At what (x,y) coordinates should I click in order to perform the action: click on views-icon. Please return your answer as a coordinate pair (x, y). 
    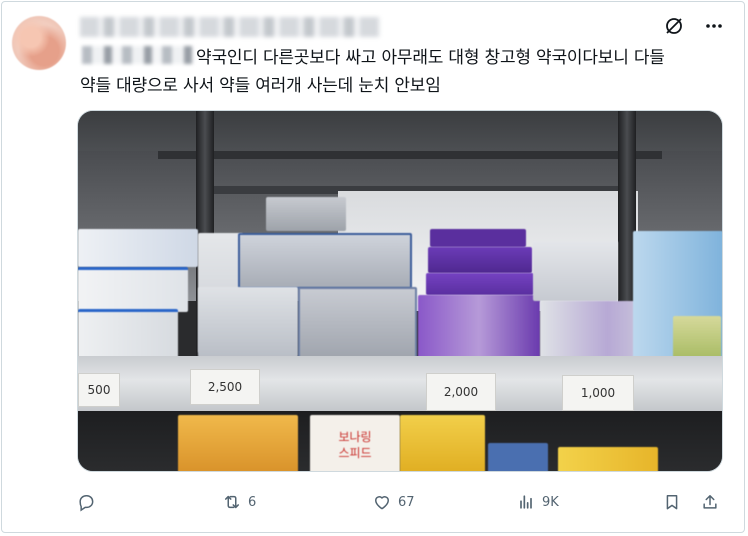
    Looking at the image, I should click on (526, 502).